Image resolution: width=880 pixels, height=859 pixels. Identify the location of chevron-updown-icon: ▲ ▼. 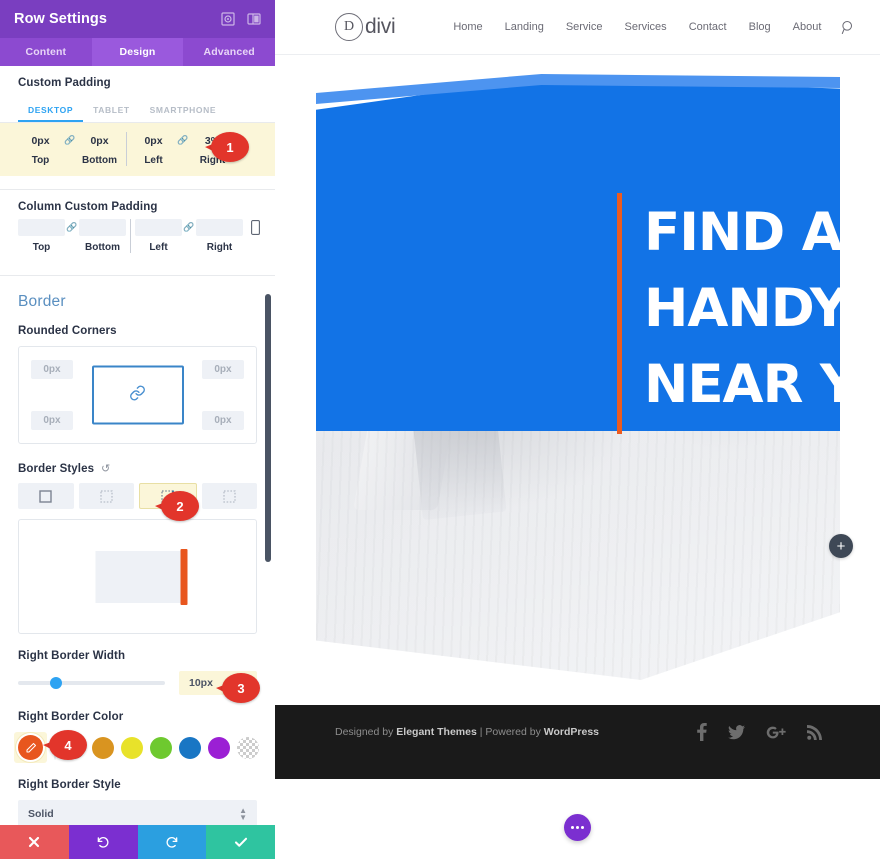
(243, 813).